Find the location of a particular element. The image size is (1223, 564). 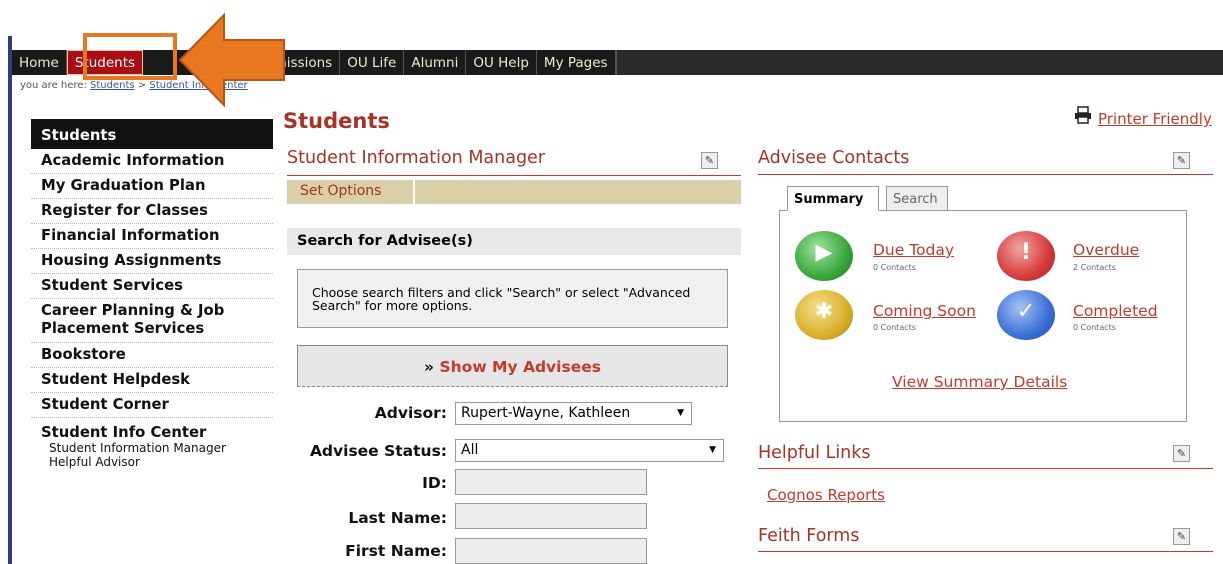

play-glyph: ▶ is located at coordinates (824, 252).